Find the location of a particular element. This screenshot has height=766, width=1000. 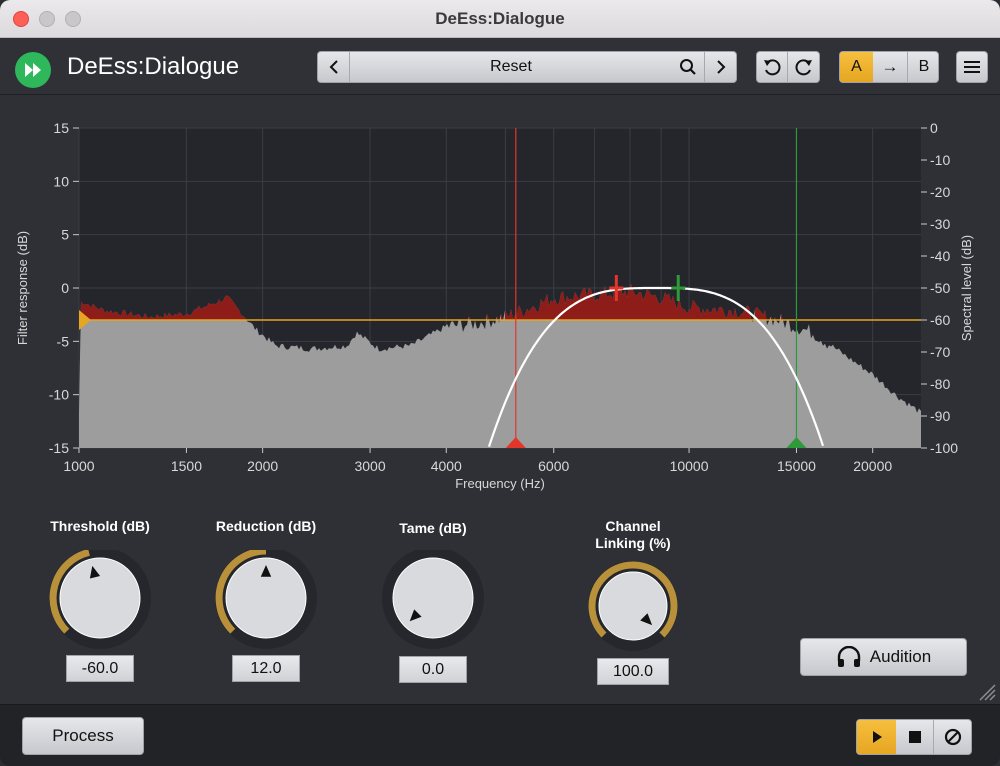

bypass-icon is located at coordinates (953, 737).